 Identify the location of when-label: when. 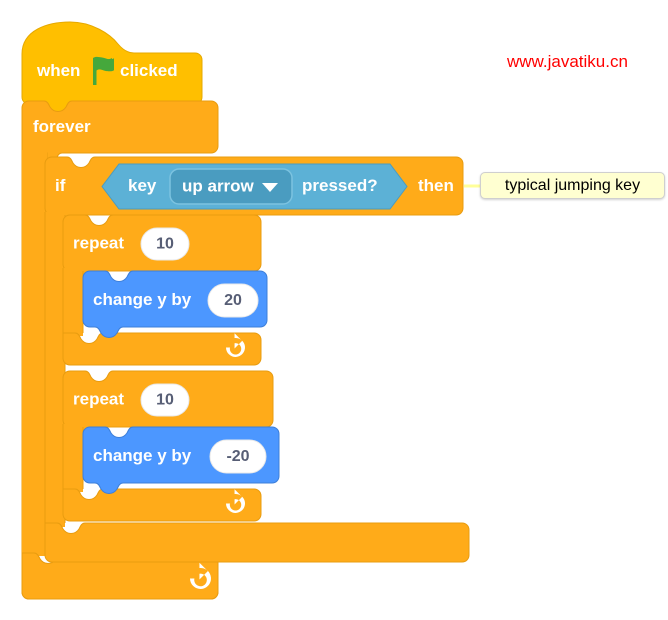
(58, 70).